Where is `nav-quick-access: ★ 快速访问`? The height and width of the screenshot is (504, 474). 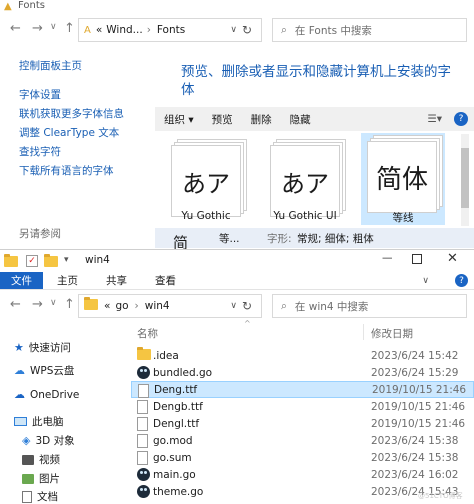 nav-quick-access: ★ 快速访问 is located at coordinates (42, 347).